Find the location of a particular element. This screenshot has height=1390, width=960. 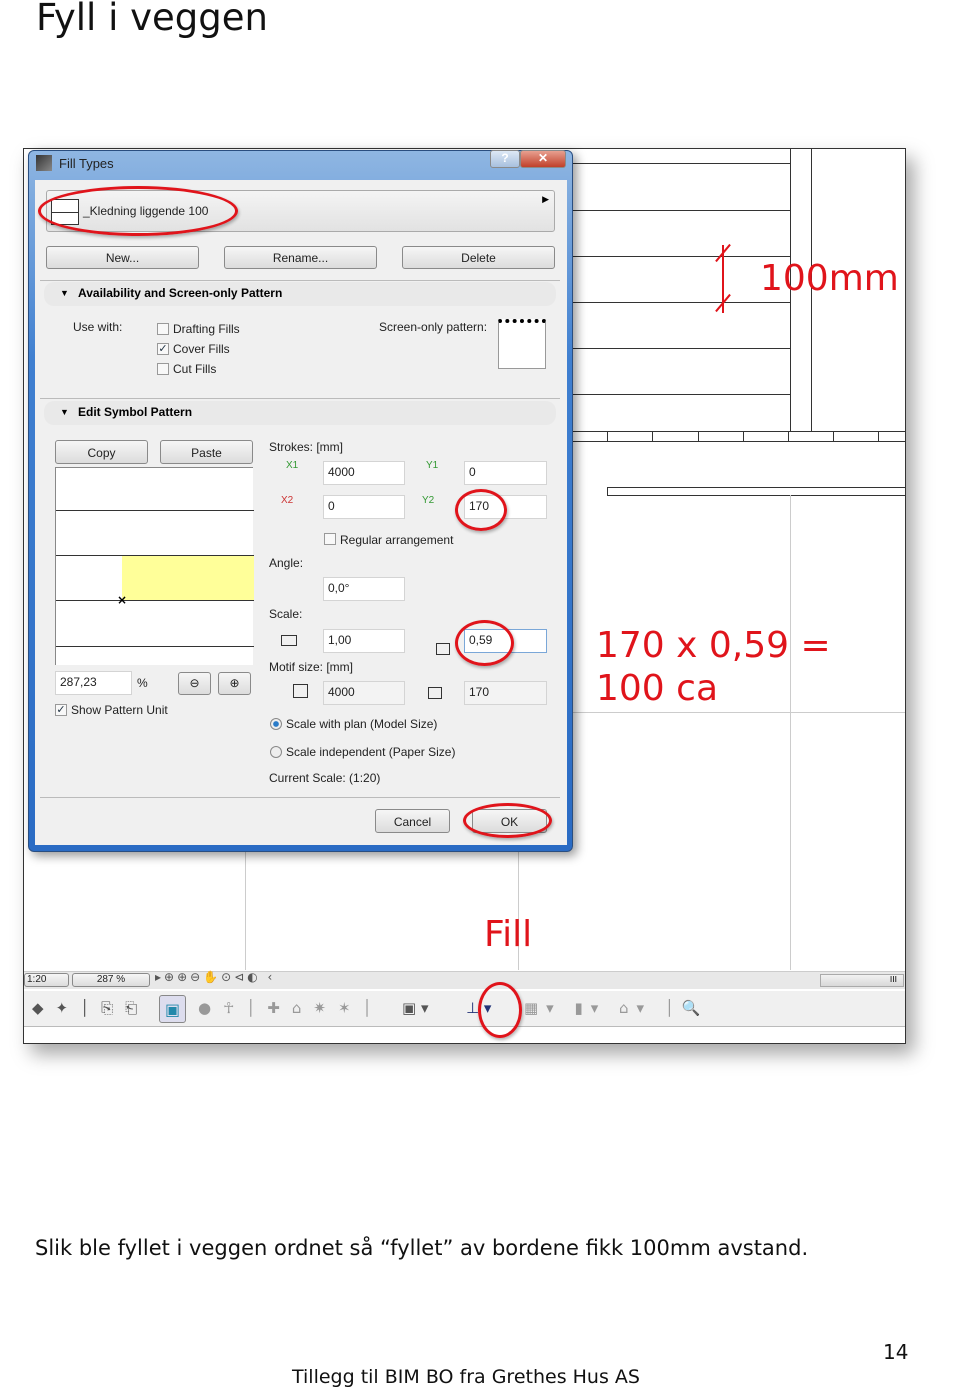

motif-size-label: Motif size: [mm] is located at coordinates (311, 667).